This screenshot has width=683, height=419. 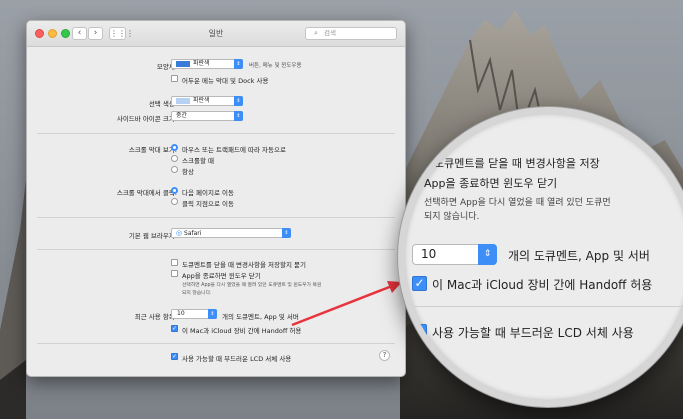 What do you see at coordinates (237, 359) in the screenshot?
I see `lcd-smoothing-label: 사용 가능할 때 부드러운 LCD 서체 사용` at bounding box center [237, 359].